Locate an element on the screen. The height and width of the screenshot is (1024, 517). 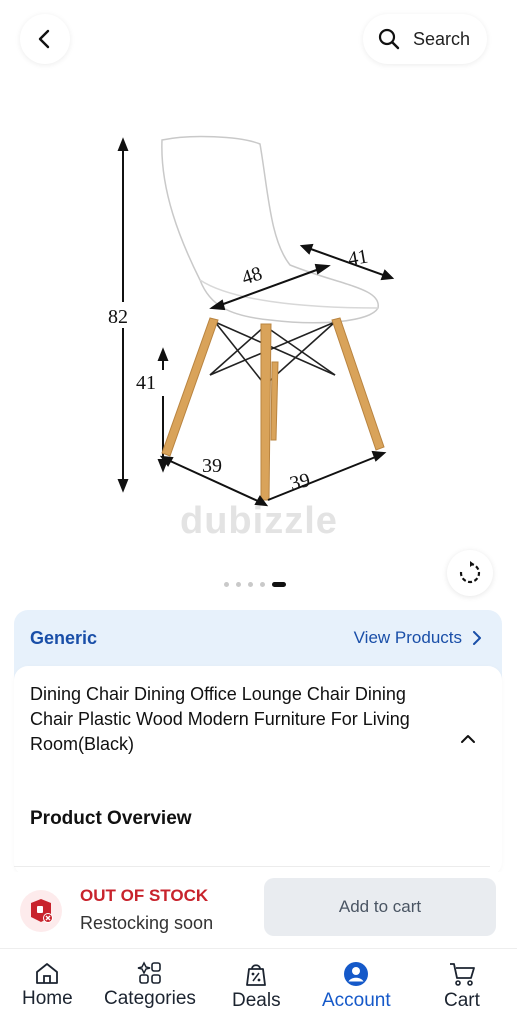
chevron-up-icon is located at coordinates (468, 739).